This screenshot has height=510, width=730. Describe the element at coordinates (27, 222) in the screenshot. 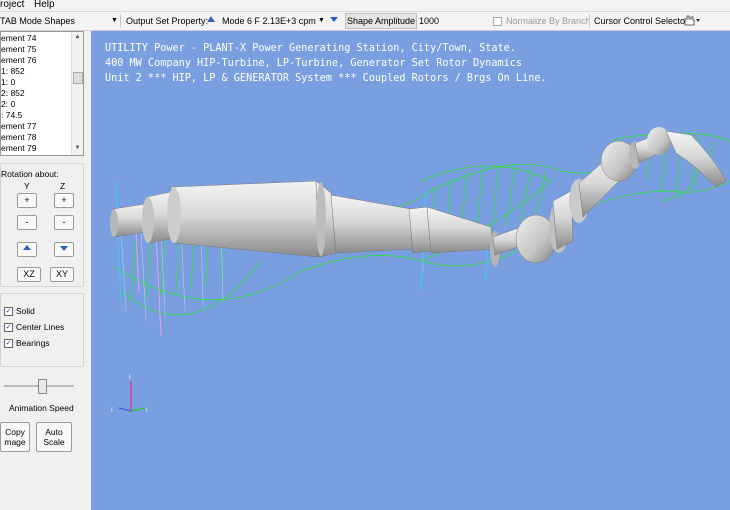

I see `rotate-y-minus-button: -` at that location.